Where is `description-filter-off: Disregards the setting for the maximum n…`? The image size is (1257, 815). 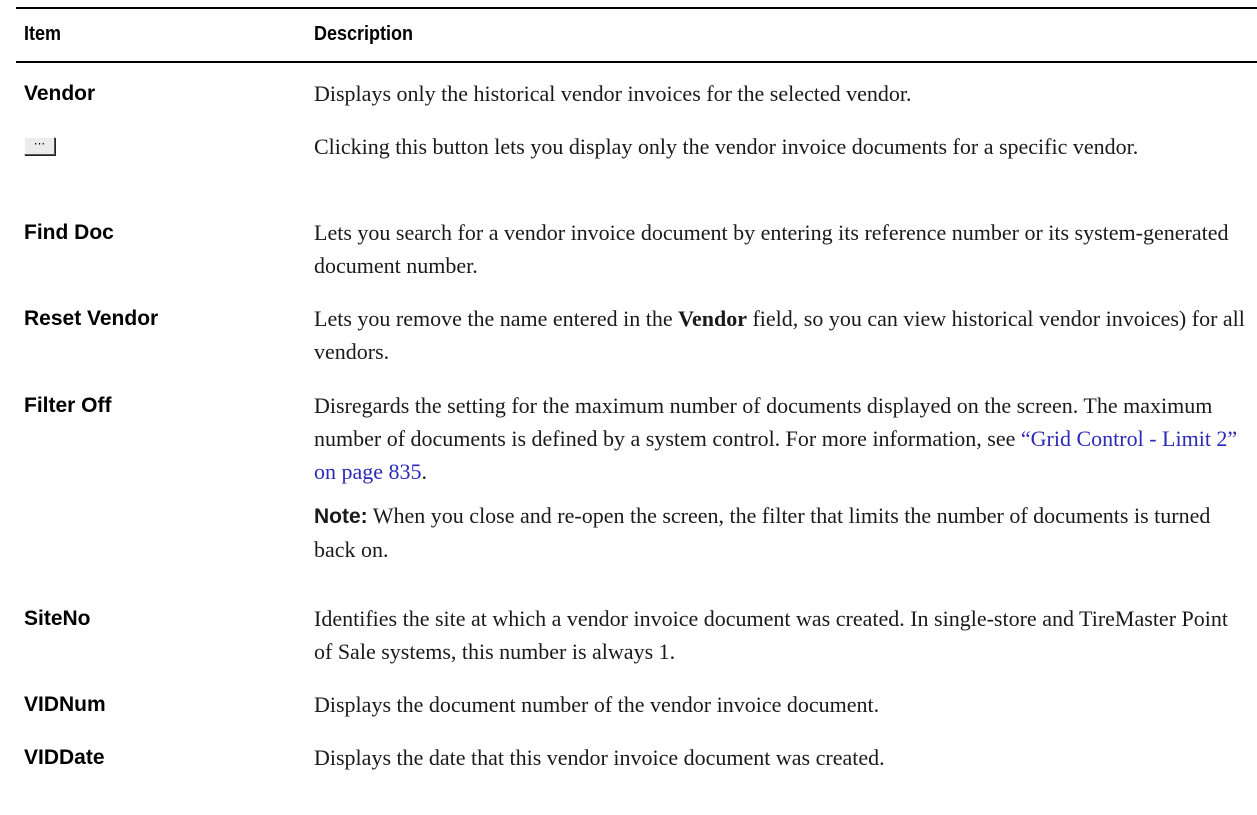
description-filter-off: Disregards the setting for the maximum n… is located at coordinates (781, 438).